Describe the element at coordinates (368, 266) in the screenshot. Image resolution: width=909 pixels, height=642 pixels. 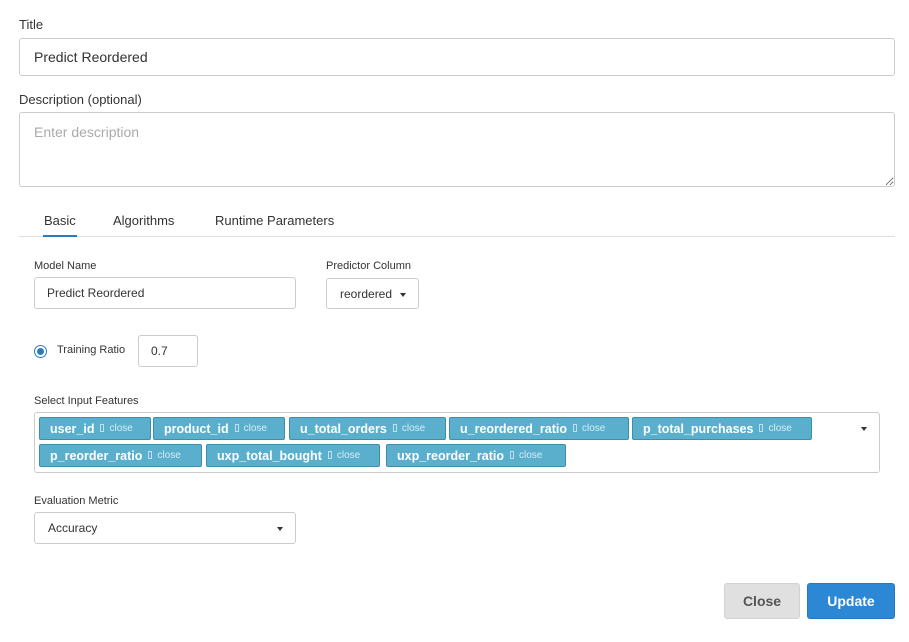
I see `predictor-column-label: Predictor Column` at that location.